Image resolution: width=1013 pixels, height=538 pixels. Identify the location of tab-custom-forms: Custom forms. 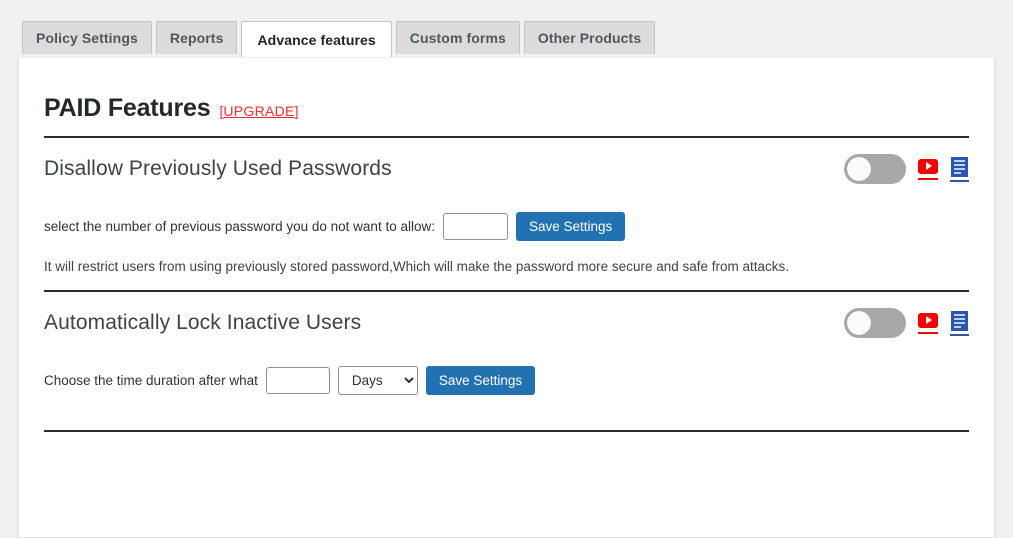
(457, 37).